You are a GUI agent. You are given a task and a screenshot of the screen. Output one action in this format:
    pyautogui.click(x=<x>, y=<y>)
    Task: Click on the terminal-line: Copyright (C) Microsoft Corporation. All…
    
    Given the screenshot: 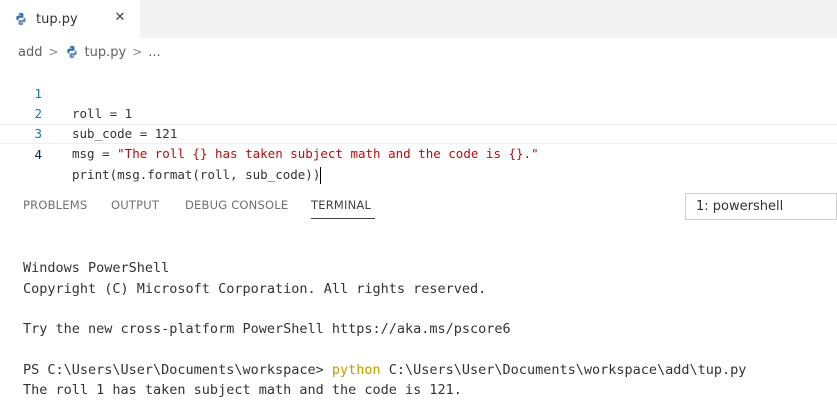 What is the action you would take?
    pyautogui.click(x=255, y=289)
    